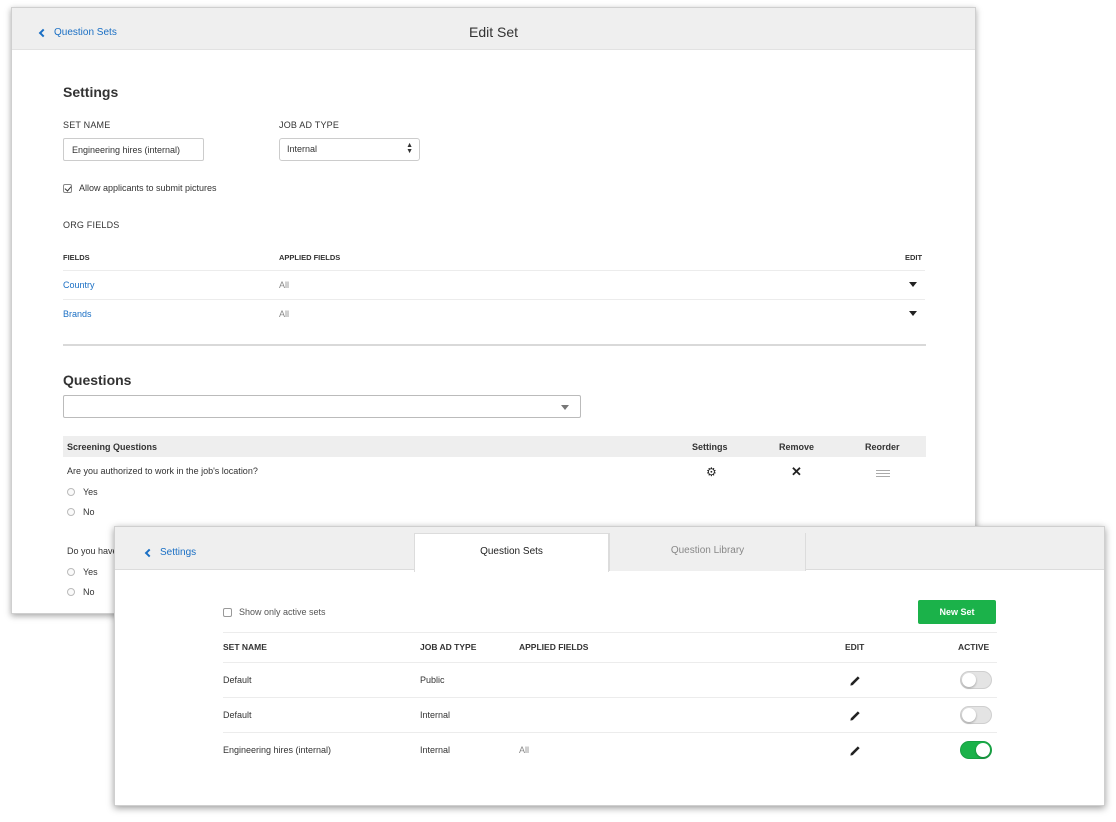 The height and width of the screenshot is (822, 1116). Describe the element at coordinates (76, 257) in the screenshot. I see `org-table-header-fields: FIELDS` at that location.